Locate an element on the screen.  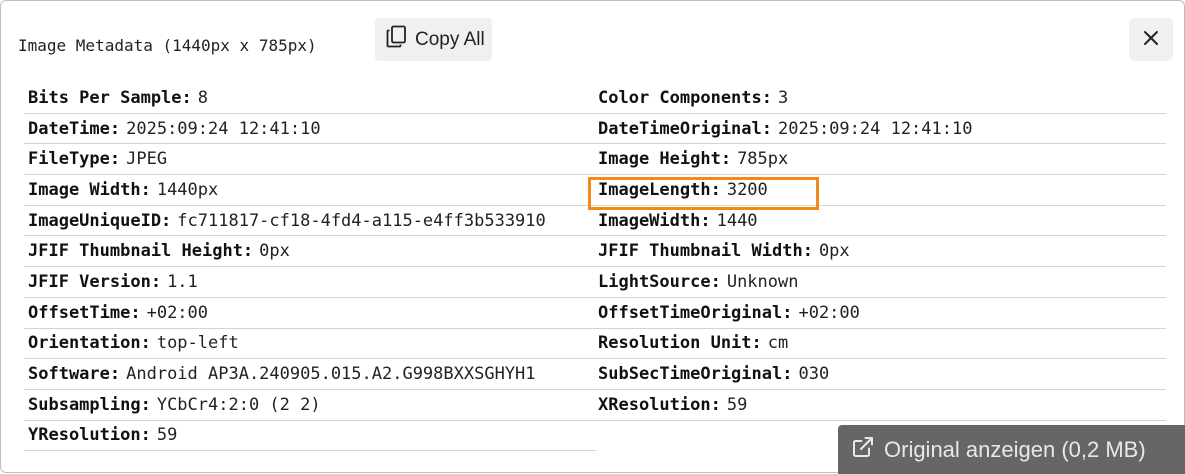
show-original-button: Original anzeigen (0,2 MB) is located at coordinates (1011, 449).